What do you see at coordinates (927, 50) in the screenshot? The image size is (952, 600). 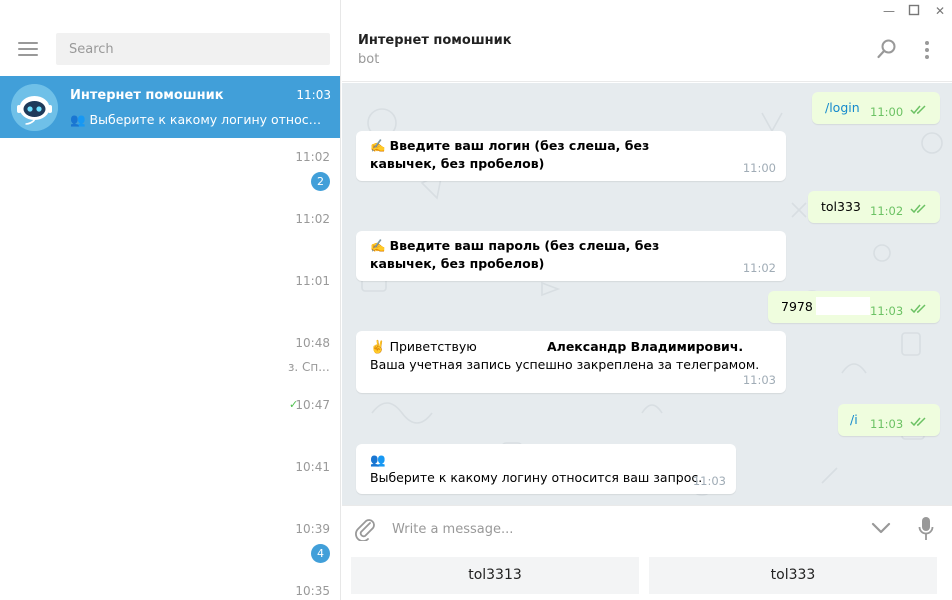 I see `more-icon` at bounding box center [927, 50].